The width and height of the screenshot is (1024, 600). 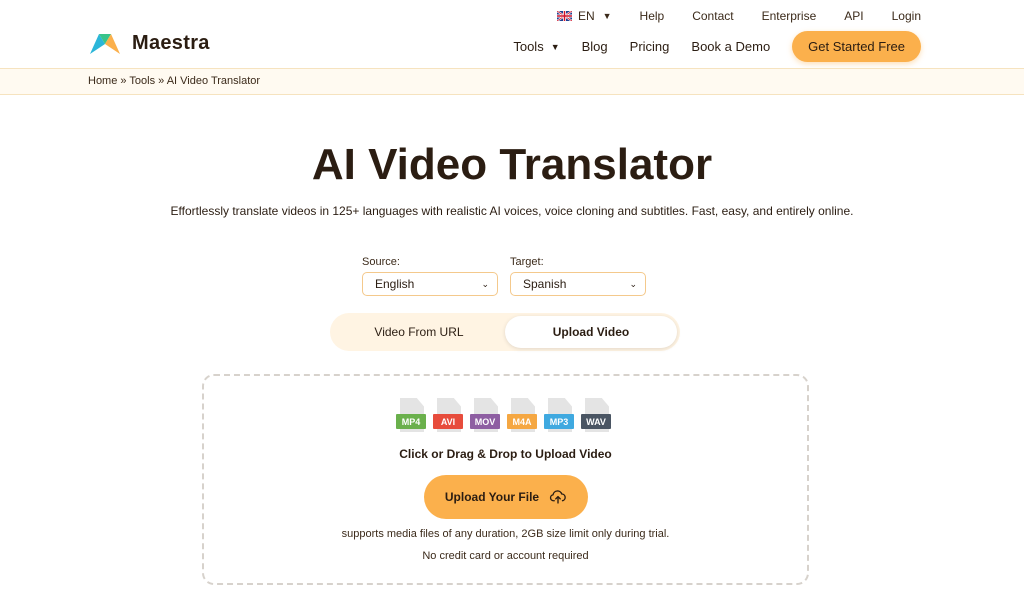 What do you see at coordinates (528, 46) in the screenshot?
I see `nav-tools-label: Tools` at bounding box center [528, 46].